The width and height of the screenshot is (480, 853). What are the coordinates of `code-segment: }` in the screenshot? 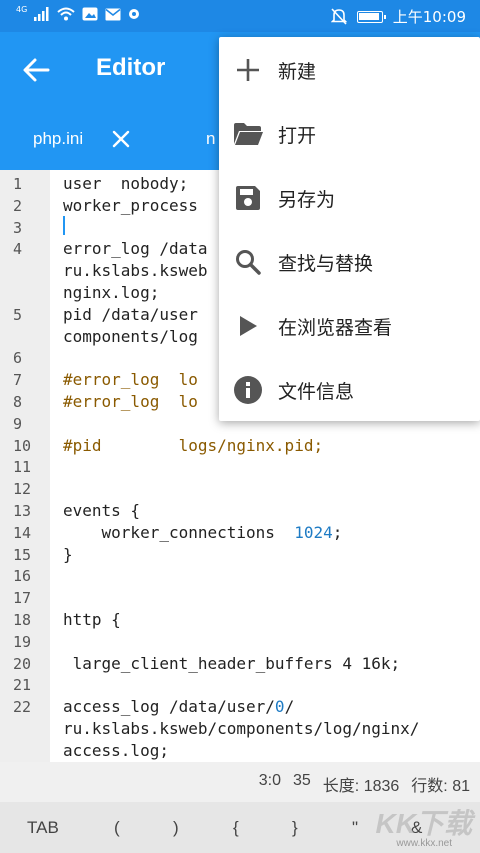 It's located at (68, 554).